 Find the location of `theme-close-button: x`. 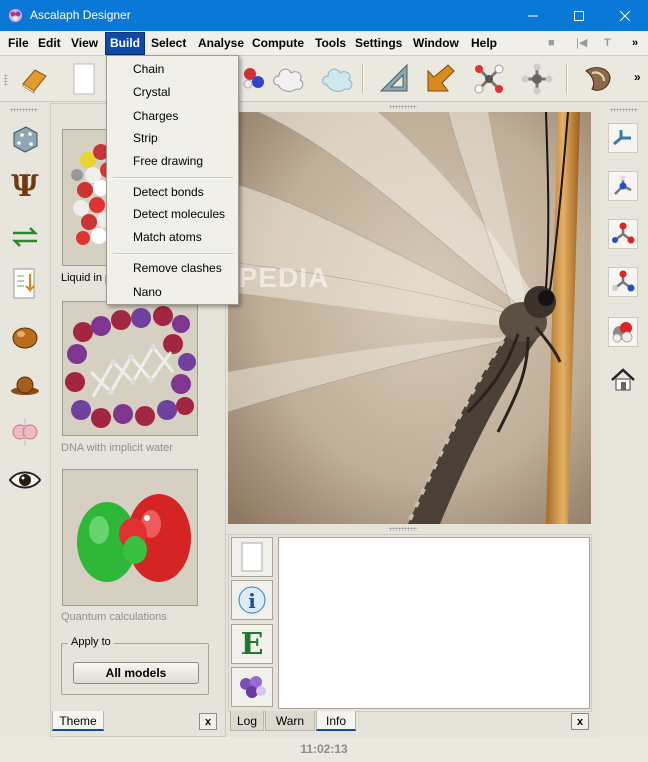

theme-close-button: x is located at coordinates (208, 721).